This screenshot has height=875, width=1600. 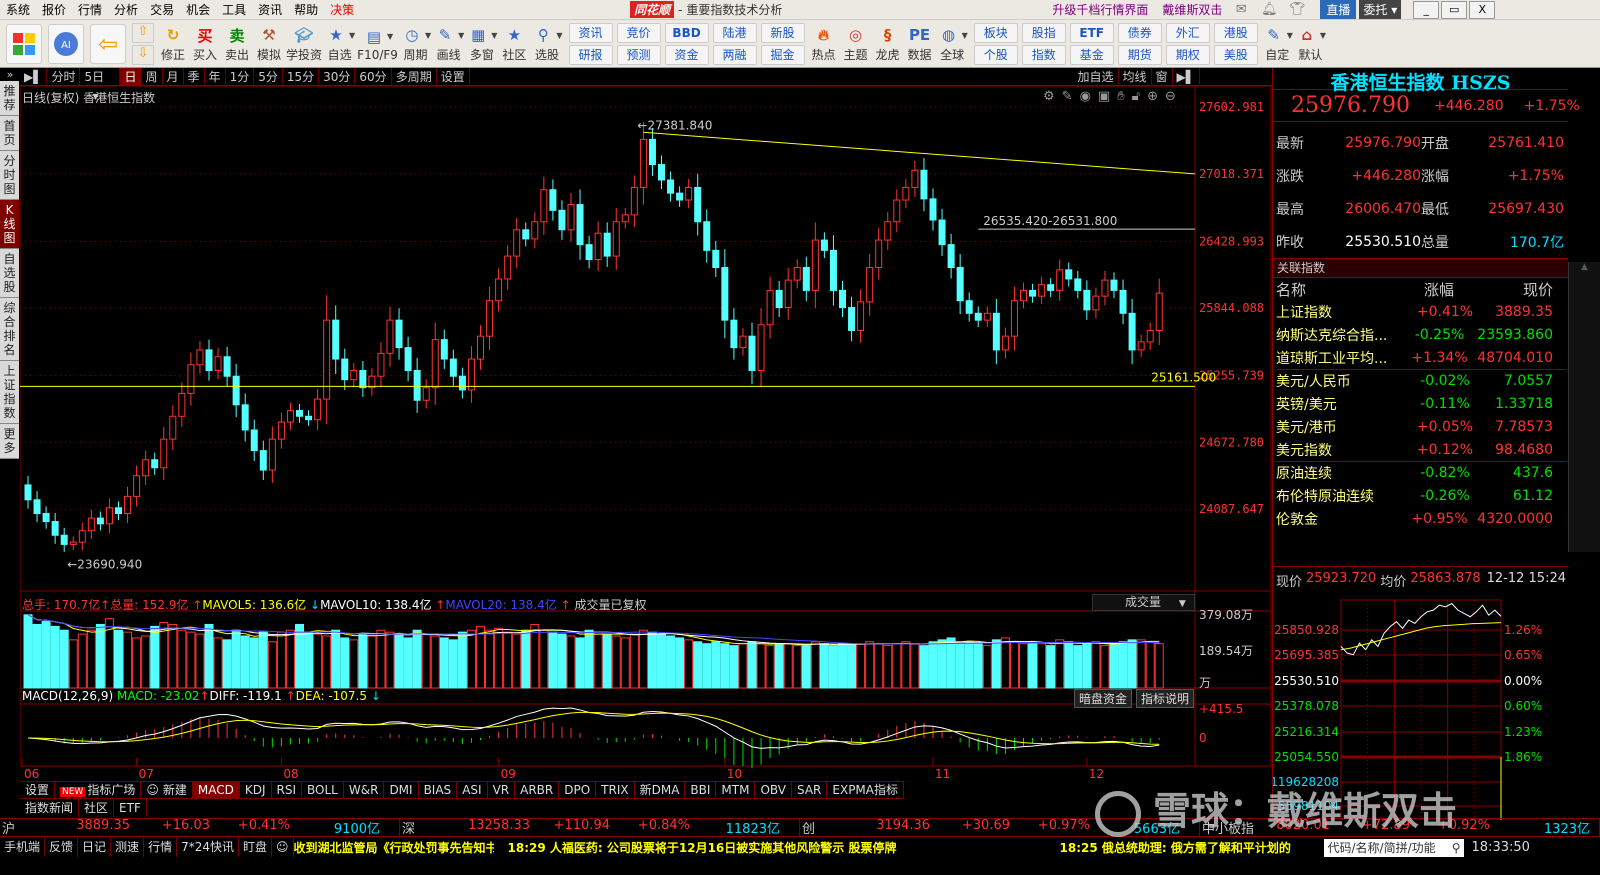 What do you see at coordinates (143, 32) in the screenshot?
I see `up-arrow-icon: ⇧` at bounding box center [143, 32].